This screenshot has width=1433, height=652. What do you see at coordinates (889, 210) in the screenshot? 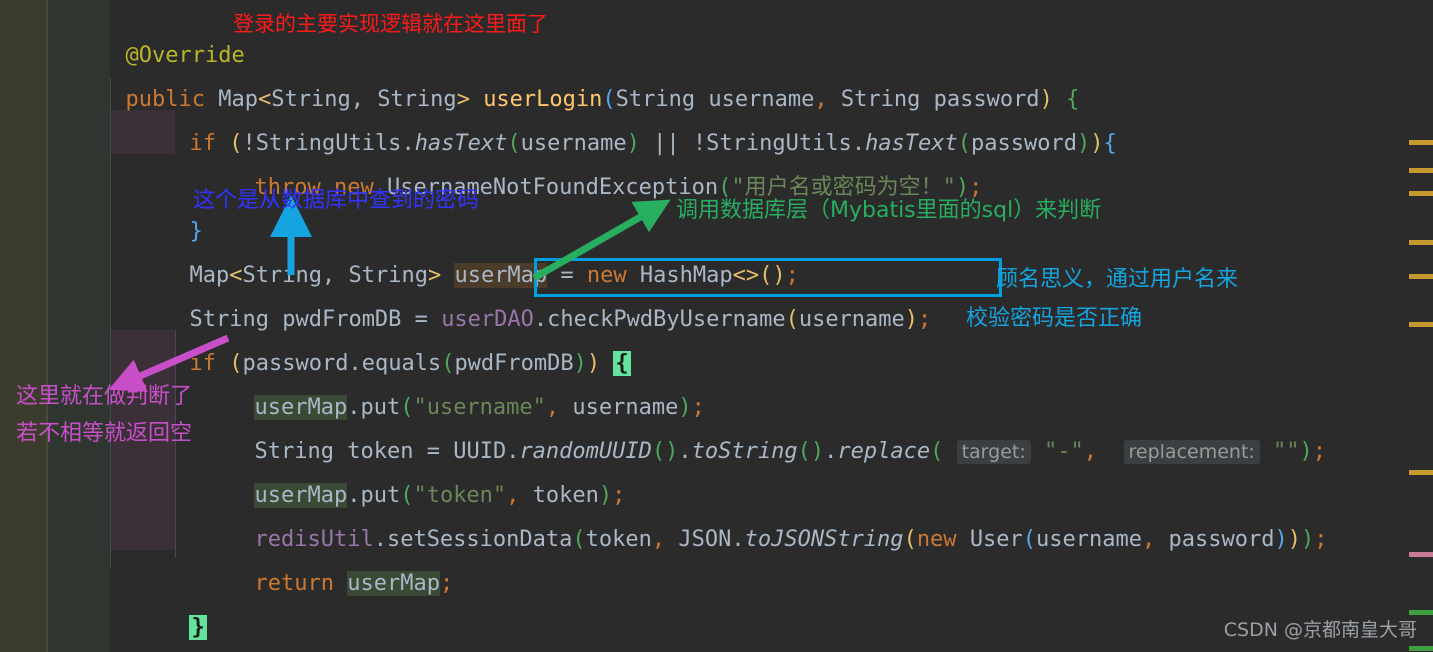
I see `annotation-dao-layer: 调用数据库层（Mybatis里面的sql）来判断` at bounding box center [889, 210].